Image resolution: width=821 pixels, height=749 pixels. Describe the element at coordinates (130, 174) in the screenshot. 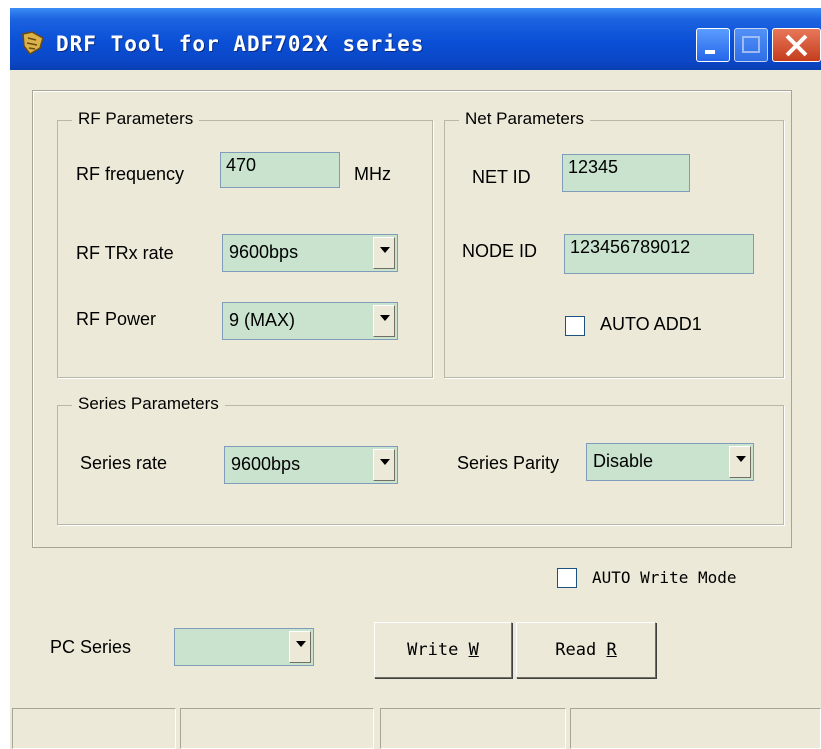

I see `rf-frequency-label: RF frequency` at that location.